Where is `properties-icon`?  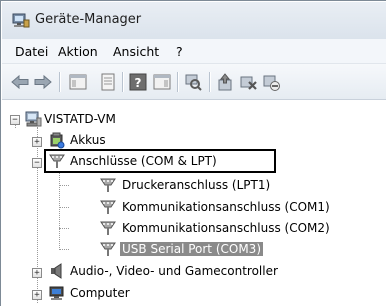
properties-icon is located at coordinates (108, 82).